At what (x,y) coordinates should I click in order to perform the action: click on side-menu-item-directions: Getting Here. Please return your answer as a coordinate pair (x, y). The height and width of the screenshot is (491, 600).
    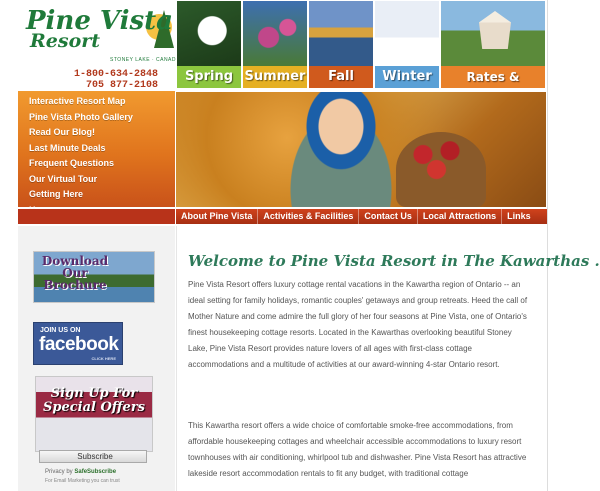
    Looking at the image, I should click on (96, 195).